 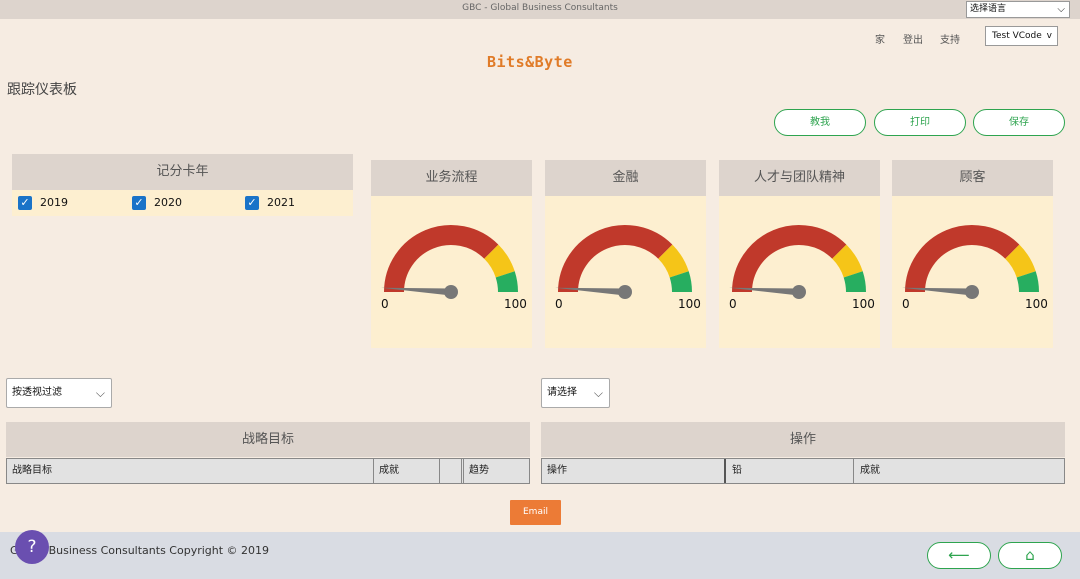 I want to click on year-checkbox-2021: ✓ 2021, so click(x=270, y=203).